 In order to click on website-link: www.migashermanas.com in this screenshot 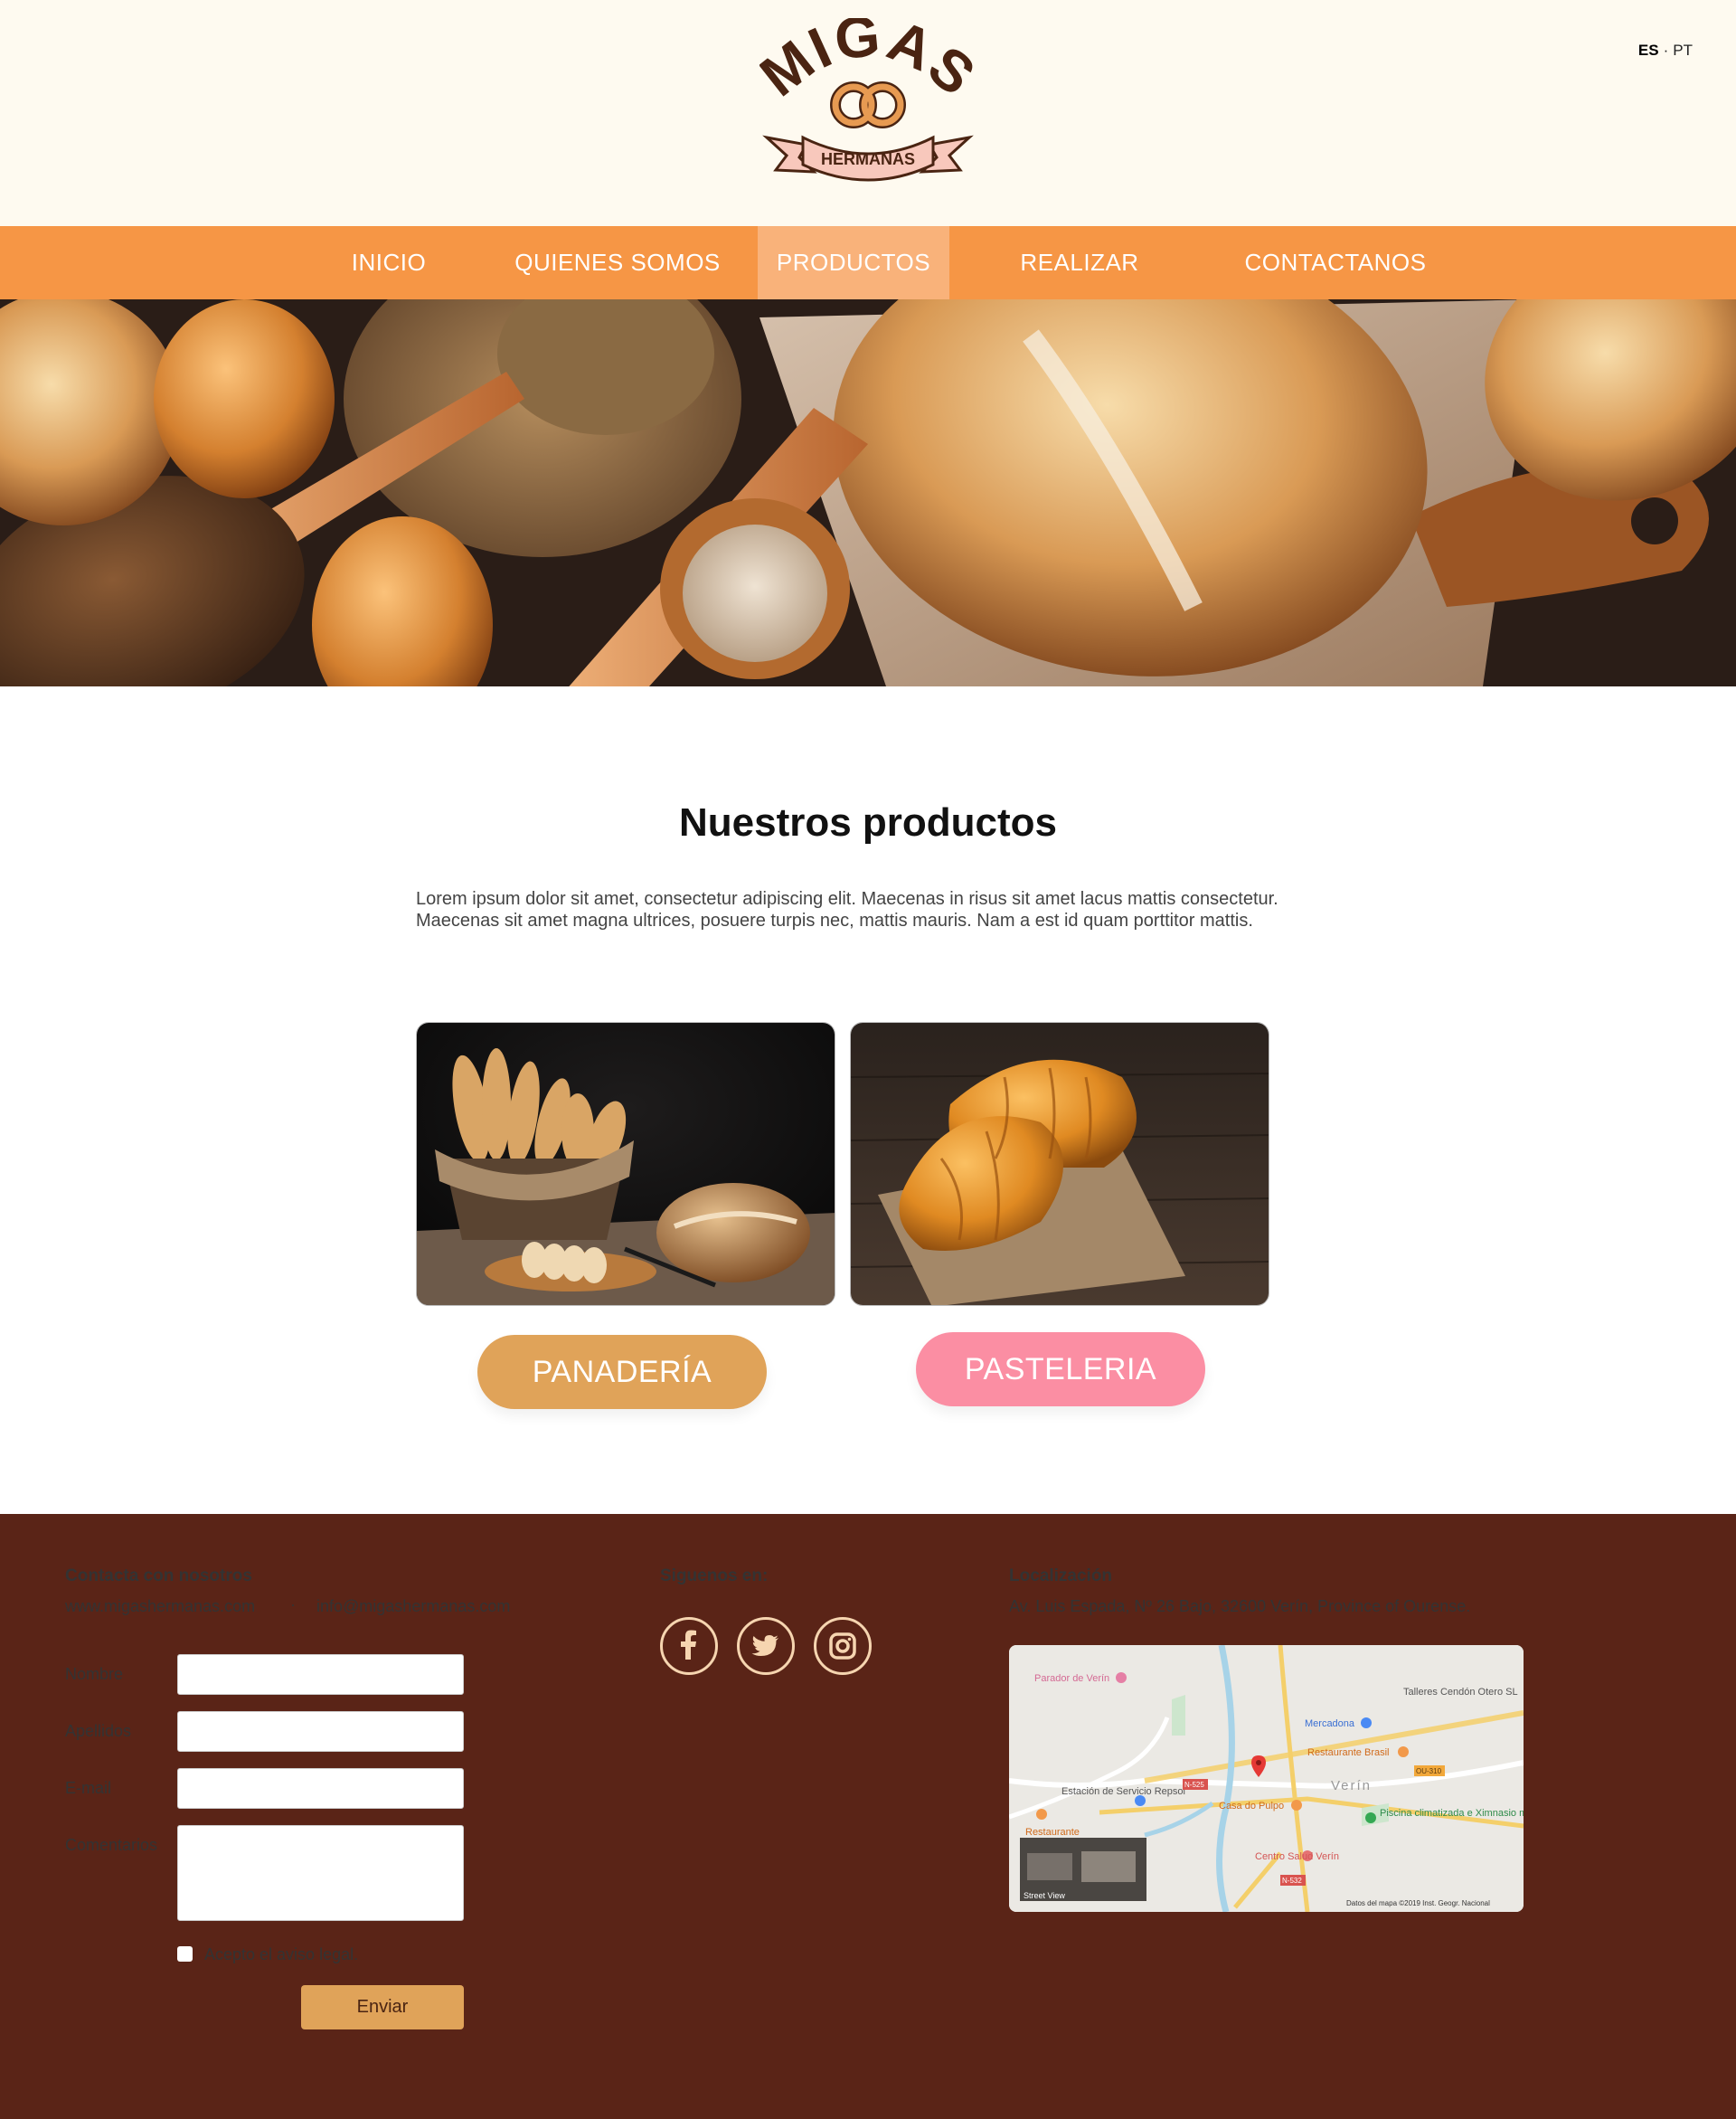, I will do `click(160, 1606)`.